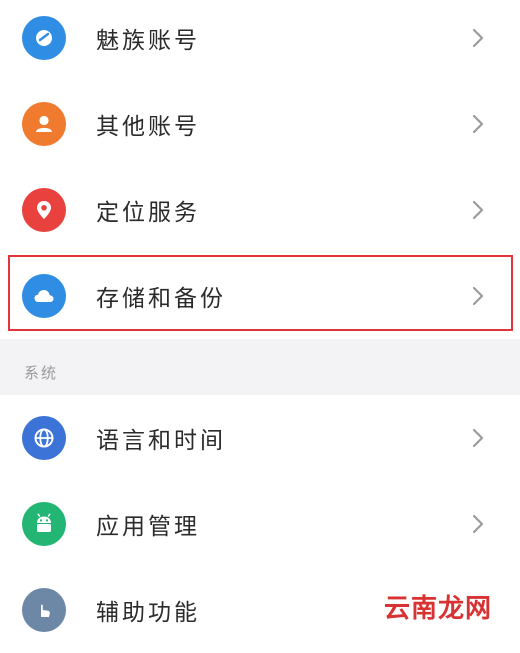 Image resolution: width=520 pixels, height=653 pixels. I want to click on settings-item-label: 魅族账号, so click(148, 41).